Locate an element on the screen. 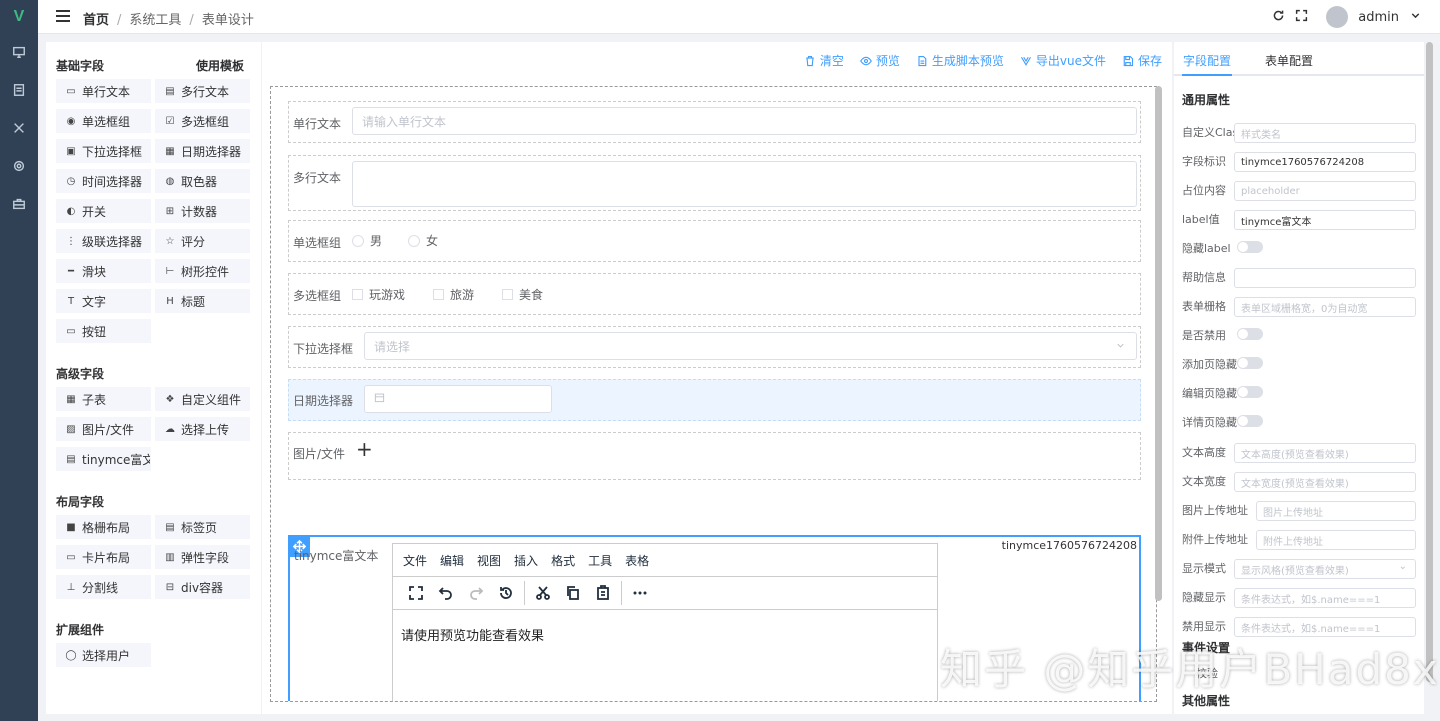 This screenshot has height=721, width=1440. palette-item: ▥ 弹性字段 is located at coordinates (202, 557).